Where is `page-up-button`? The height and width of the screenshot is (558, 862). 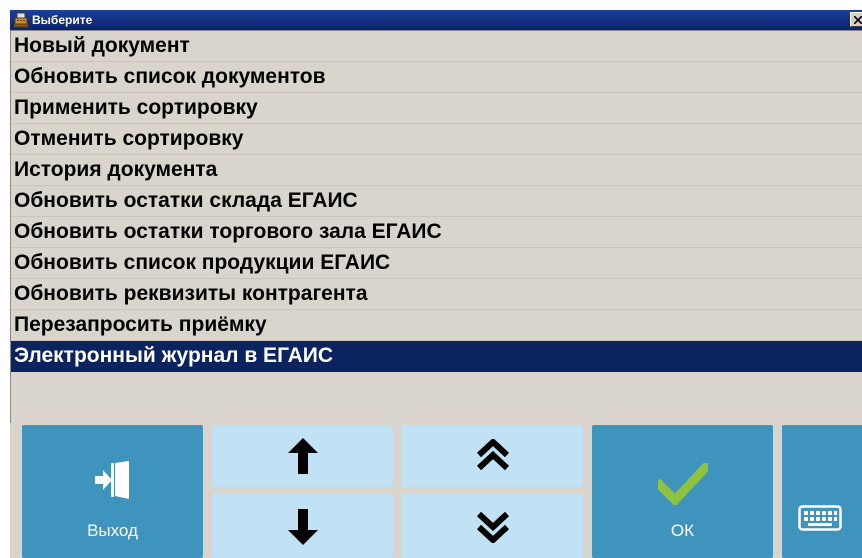
page-up-button is located at coordinates (492, 456).